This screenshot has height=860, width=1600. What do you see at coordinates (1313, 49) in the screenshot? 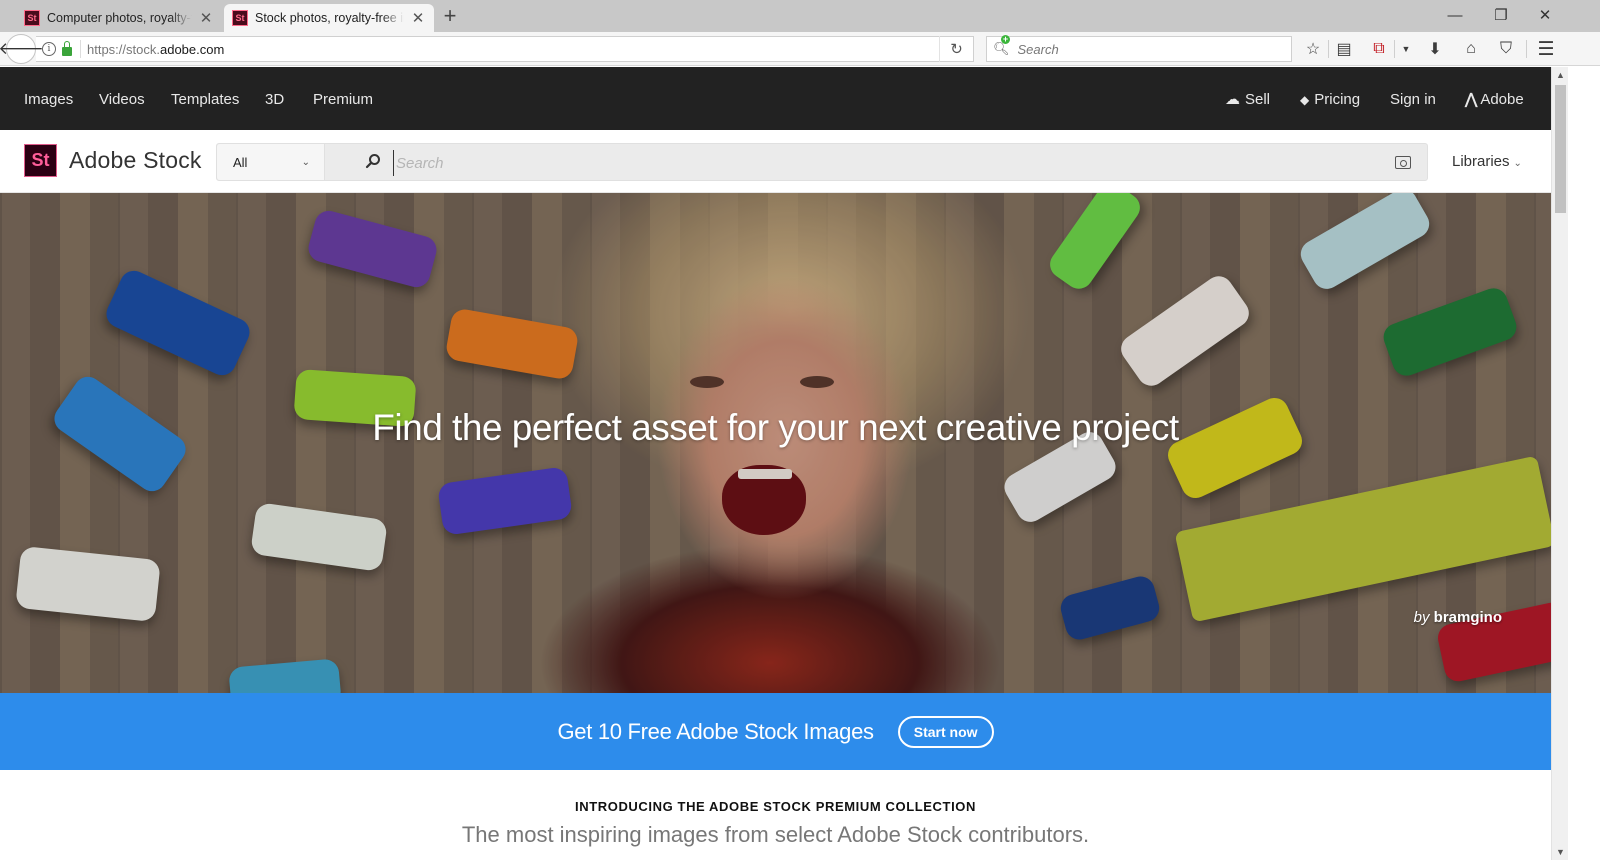
I see `bookmark-star-icon: ☆` at bounding box center [1313, 49].